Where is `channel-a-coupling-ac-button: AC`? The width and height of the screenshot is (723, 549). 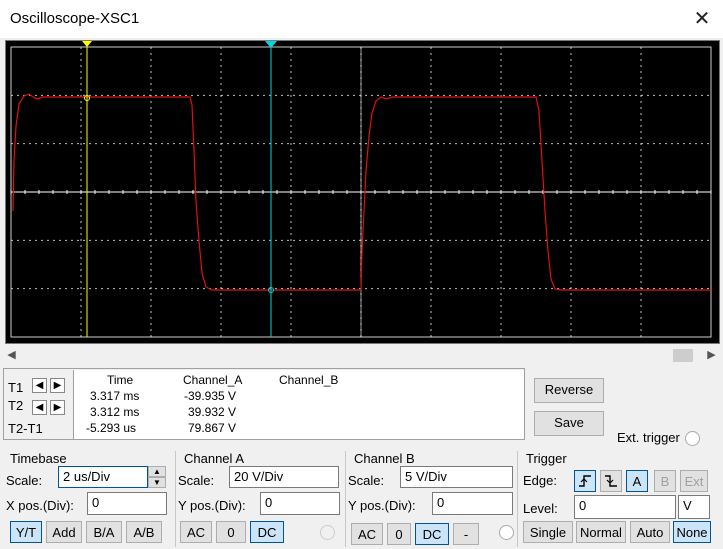
channel-a-coupling-ac-button: AC is located at coordinates (196, 532).